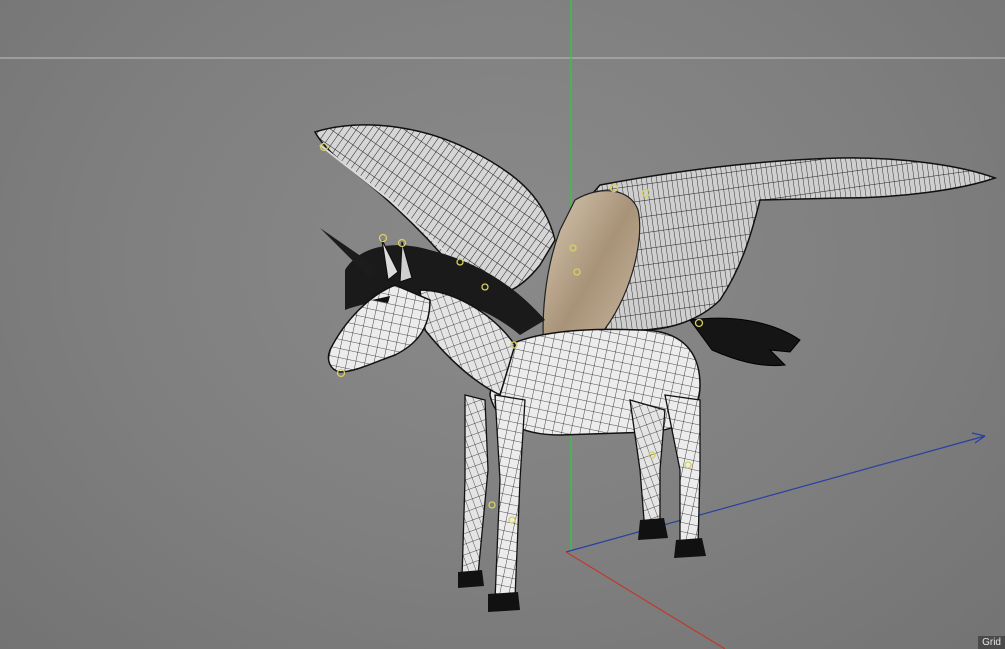  I want to click on hooves, so click(582, 565).